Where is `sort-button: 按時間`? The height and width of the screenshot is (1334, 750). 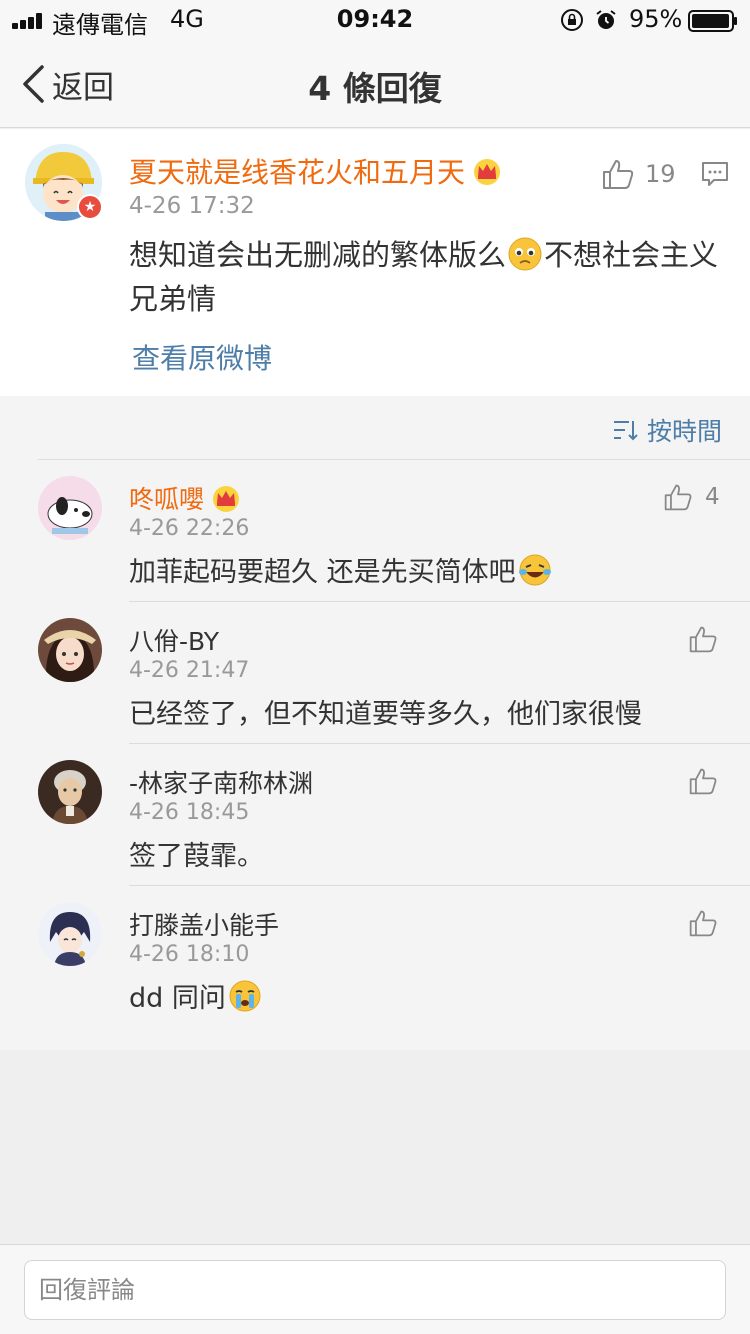
sort-button: 按時間 is located at coordinates (667, 430).